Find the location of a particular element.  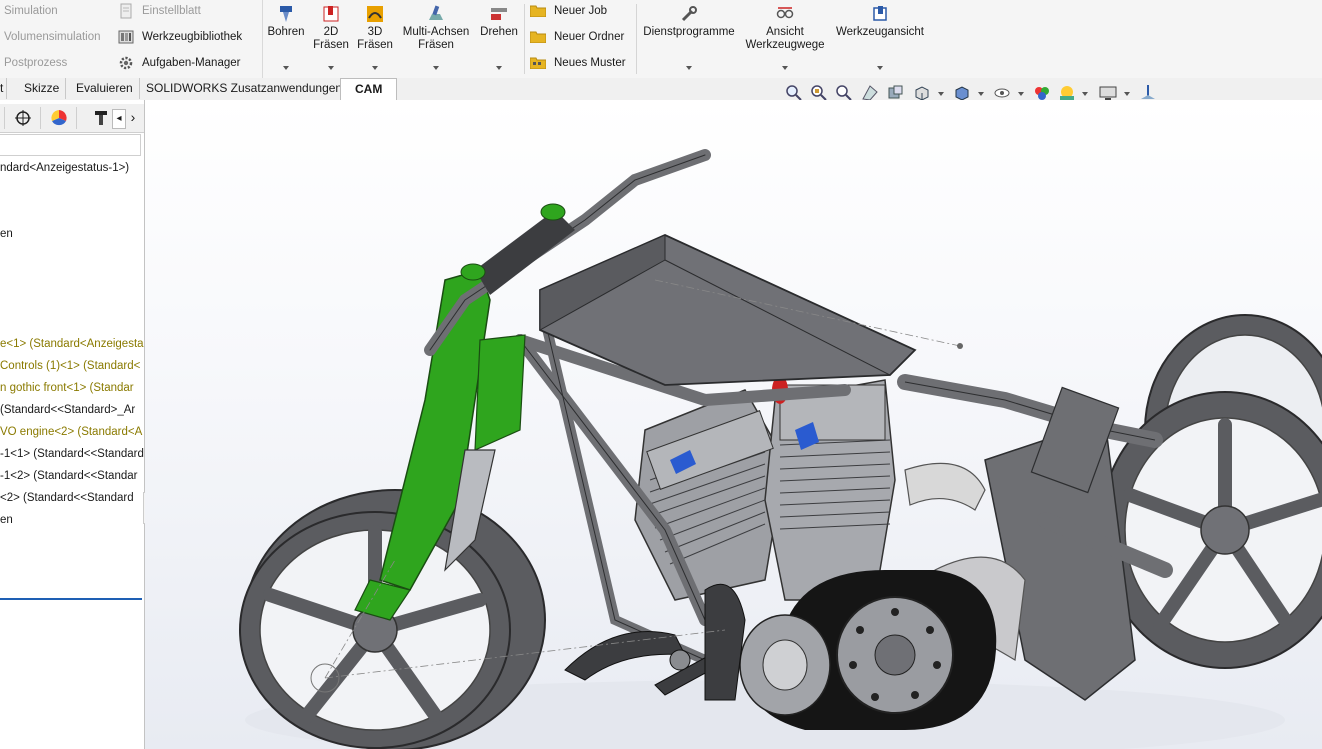

panel-tab-display-manager is located at coordinates (59, 118).